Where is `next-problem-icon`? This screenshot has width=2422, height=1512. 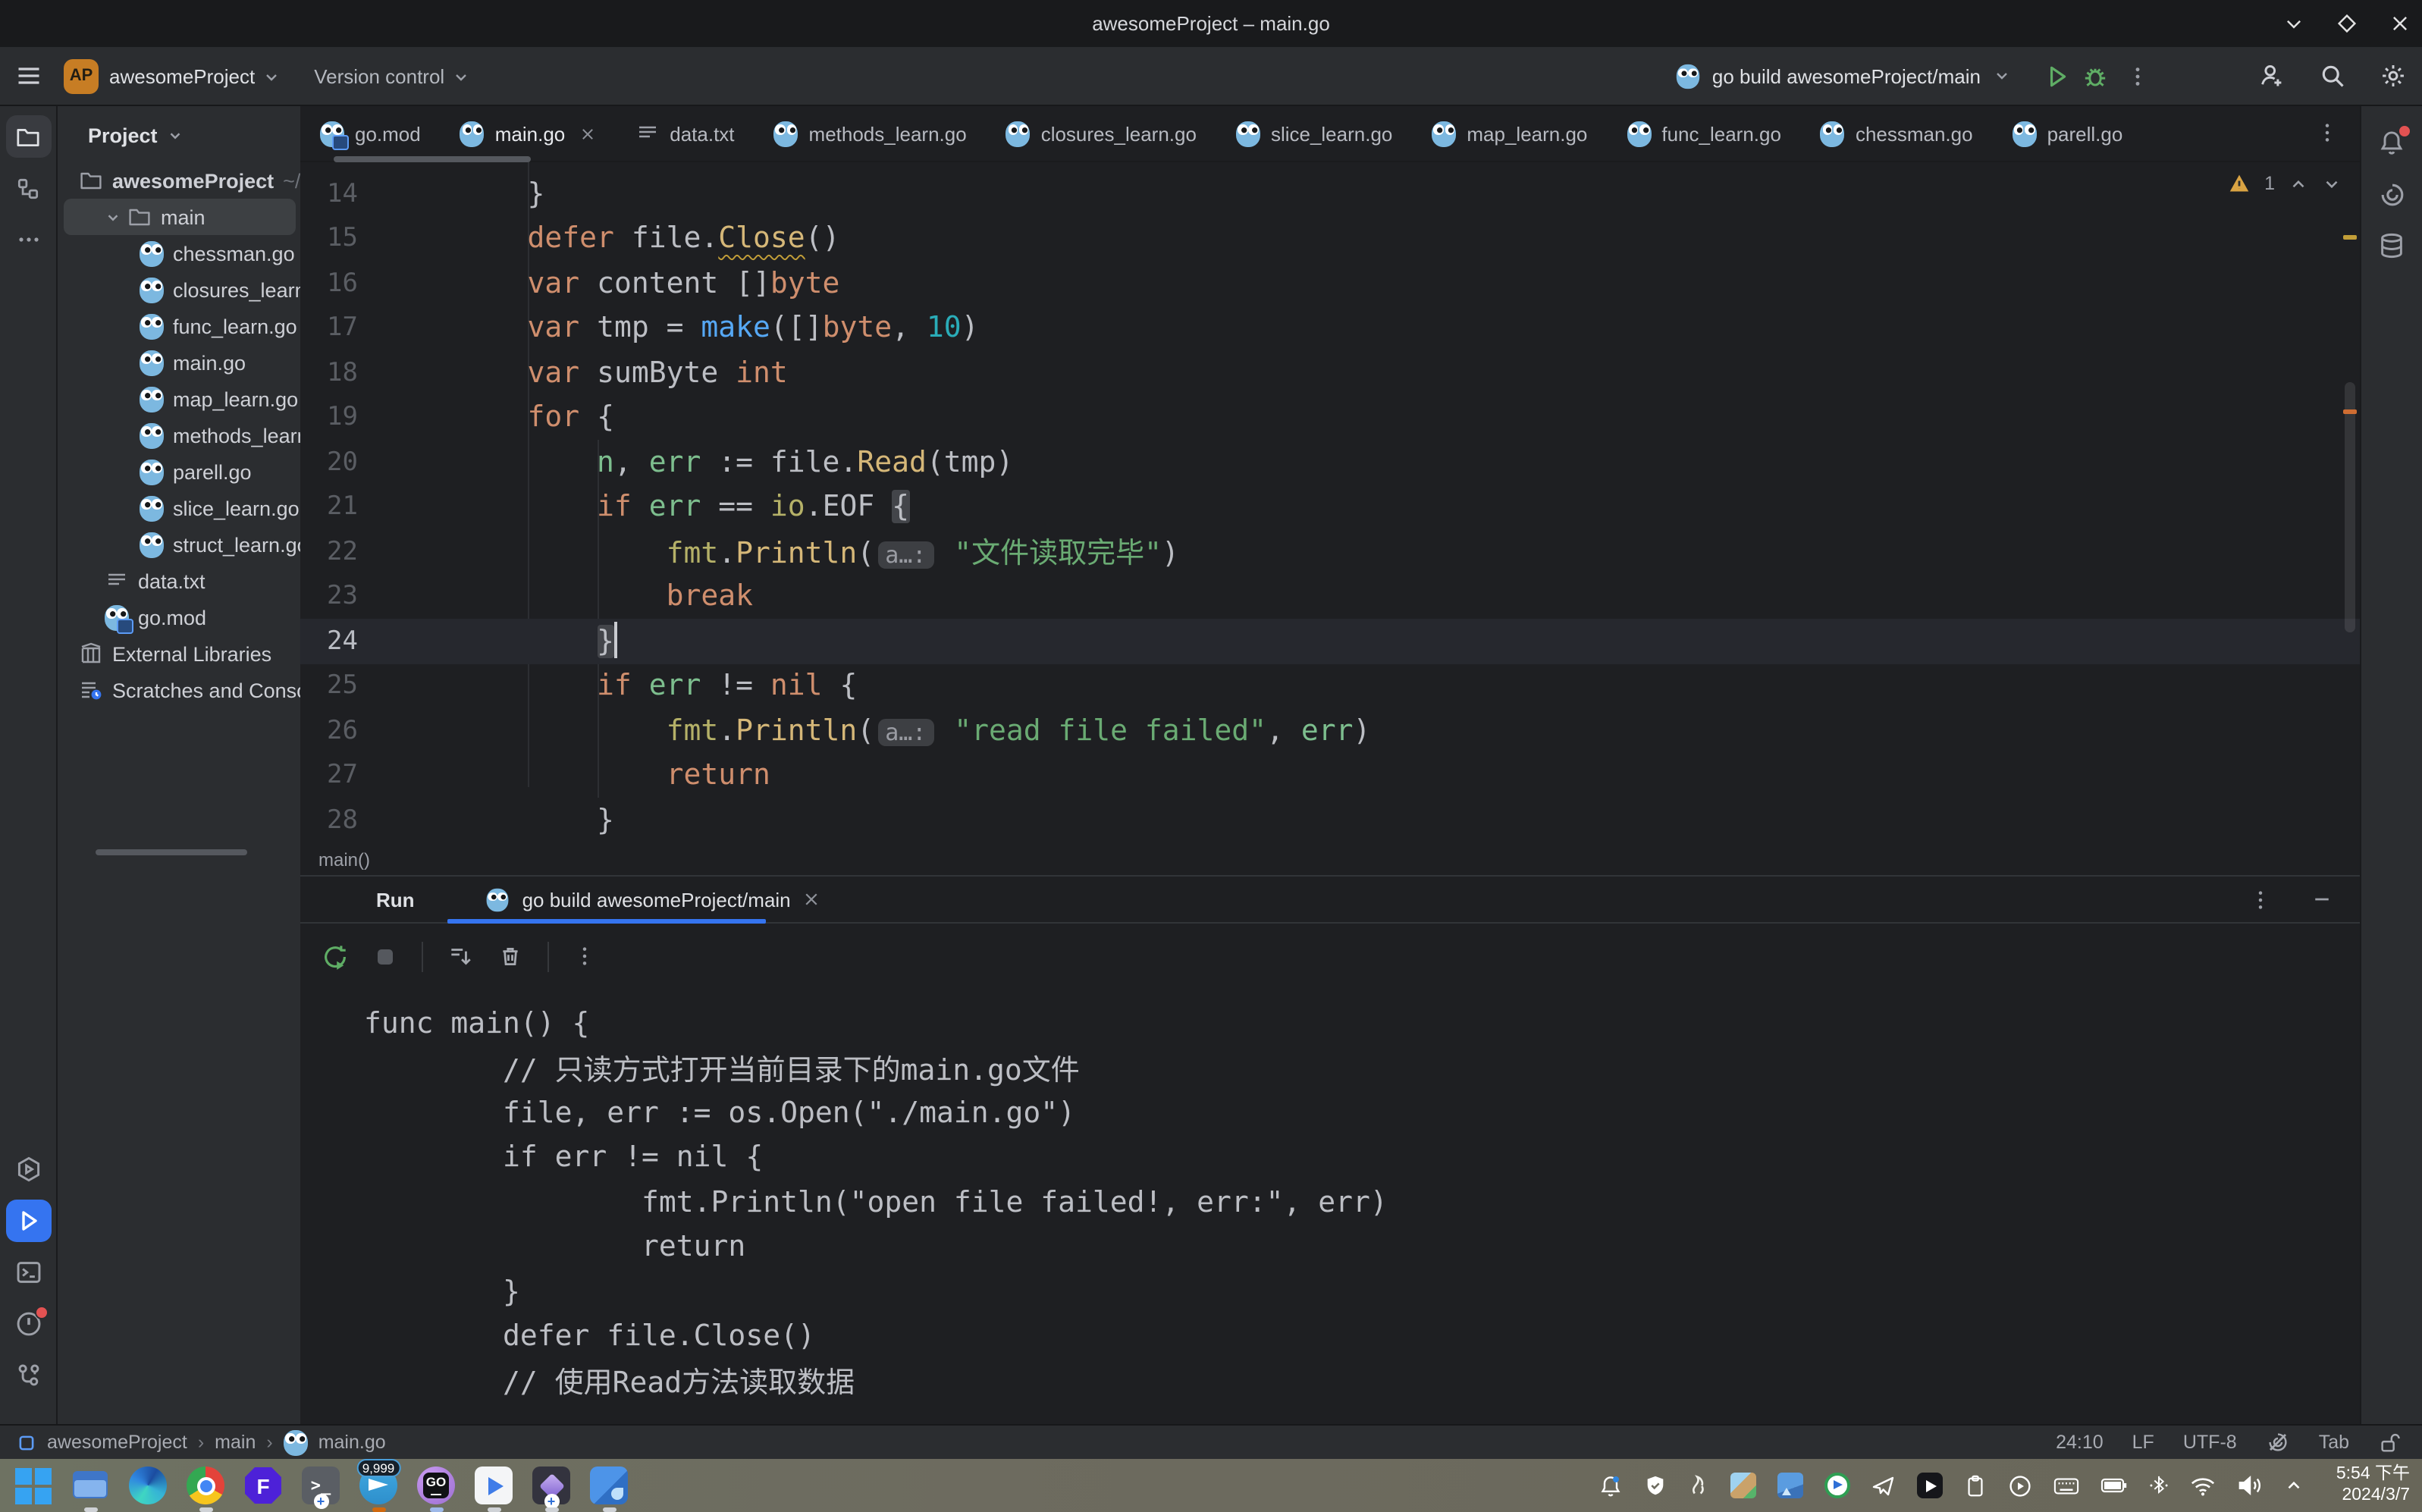 next-problem-icon is located at coordinates (2332, 183).